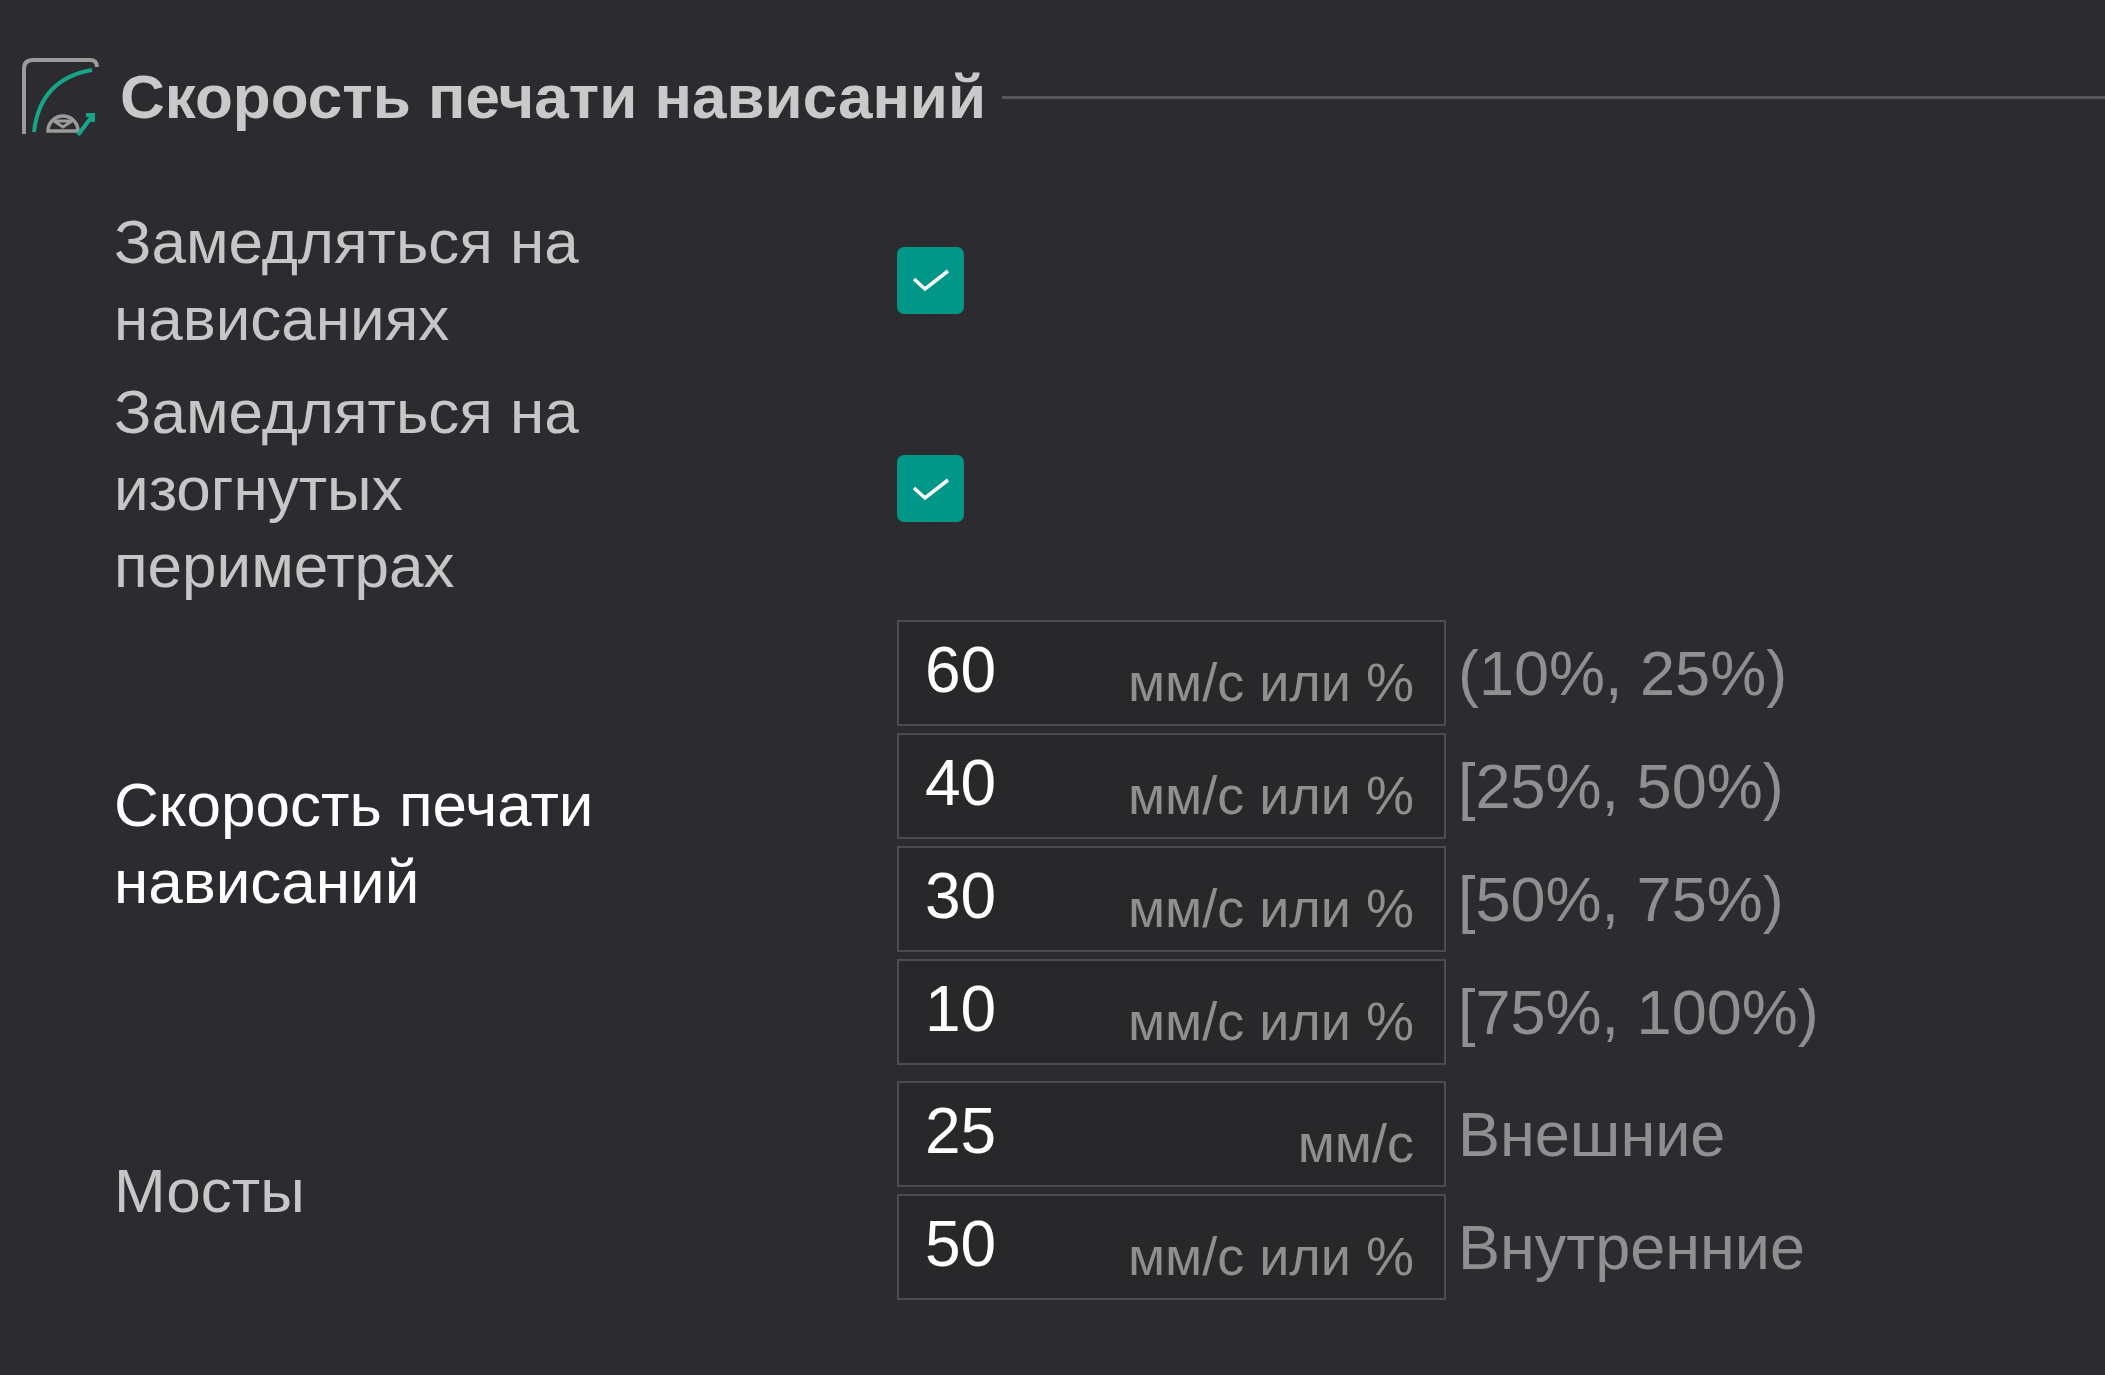 This screenshot has width=2105, height=1375. Describe the element at coordinates (1623, 673) in the screenshot. I see `field-note: (10%, 25%)` at that location.